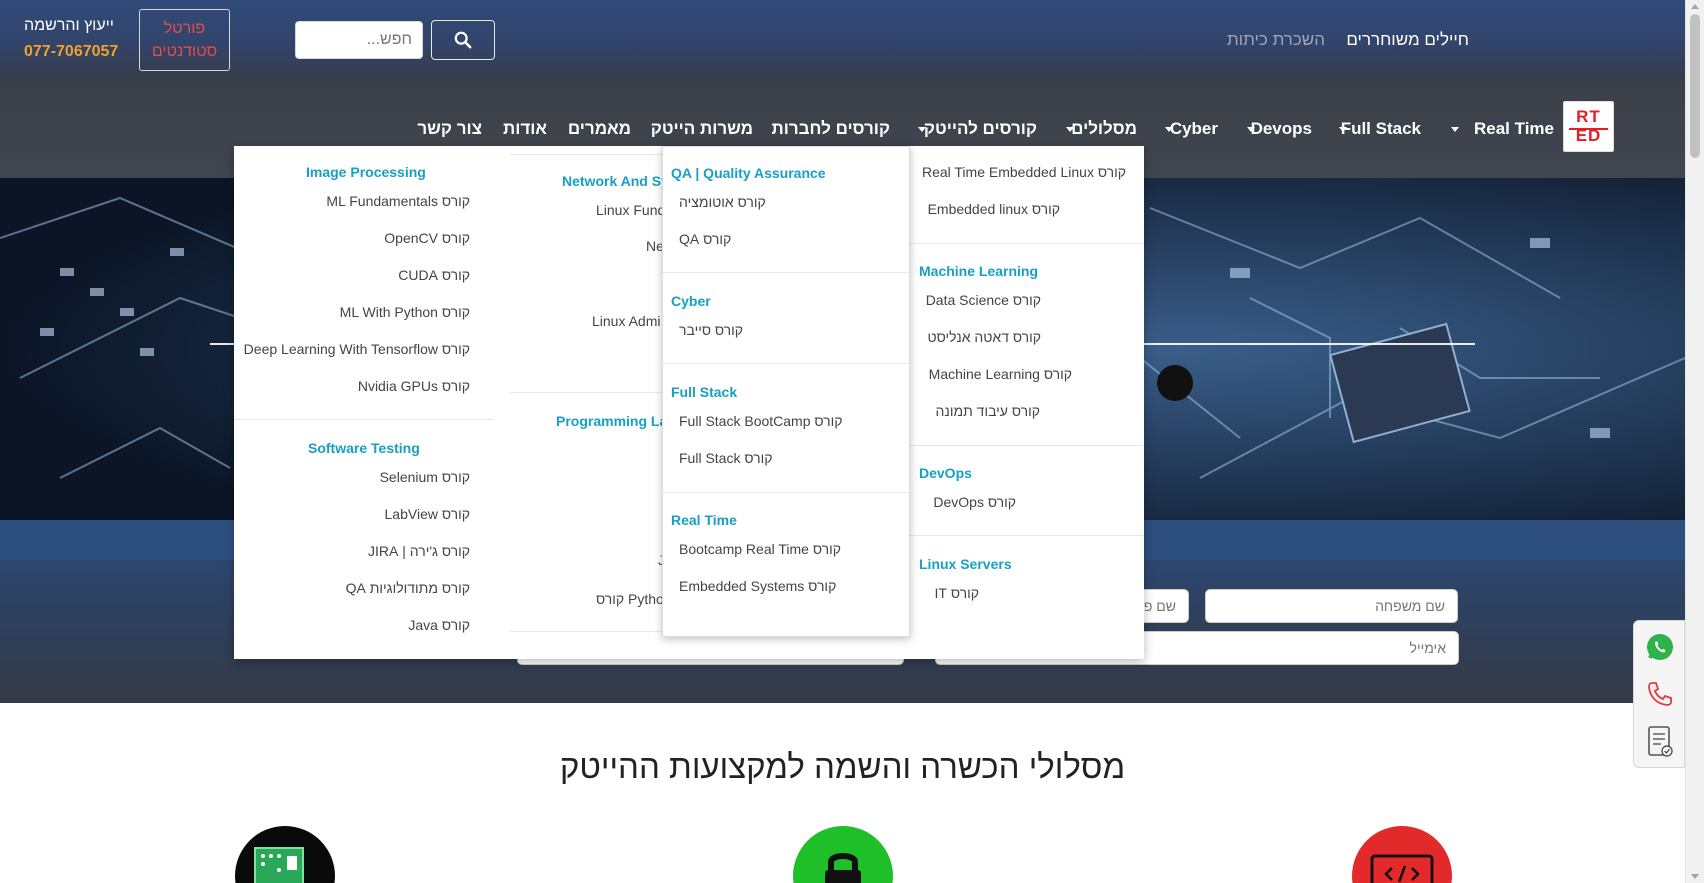 Image resolution: width=1704 pixels, height=883 pixels. I want to click on menu-item: קורס ML Fundamentals, so click(398, 201).